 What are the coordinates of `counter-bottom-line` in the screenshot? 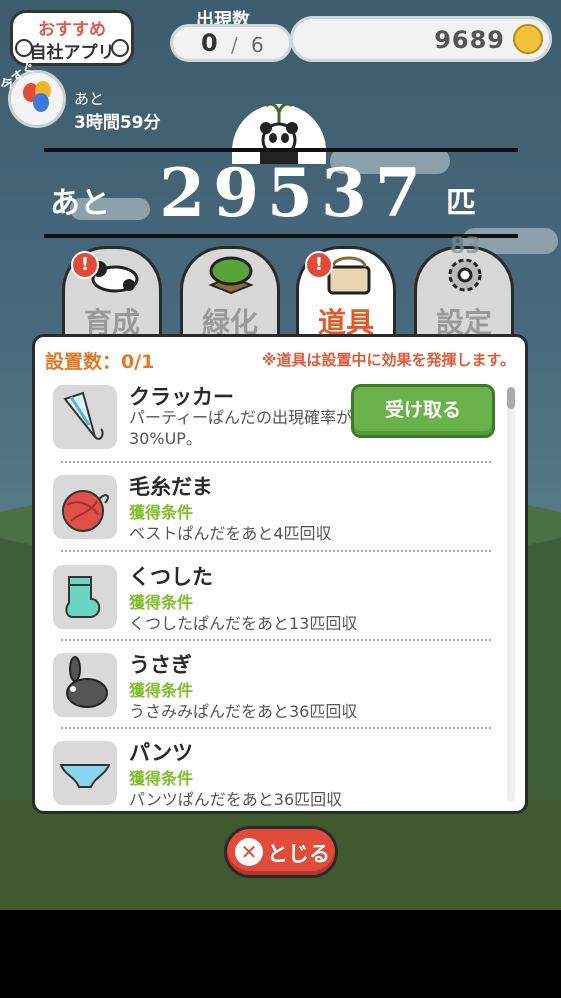 It's located at (281, 236).